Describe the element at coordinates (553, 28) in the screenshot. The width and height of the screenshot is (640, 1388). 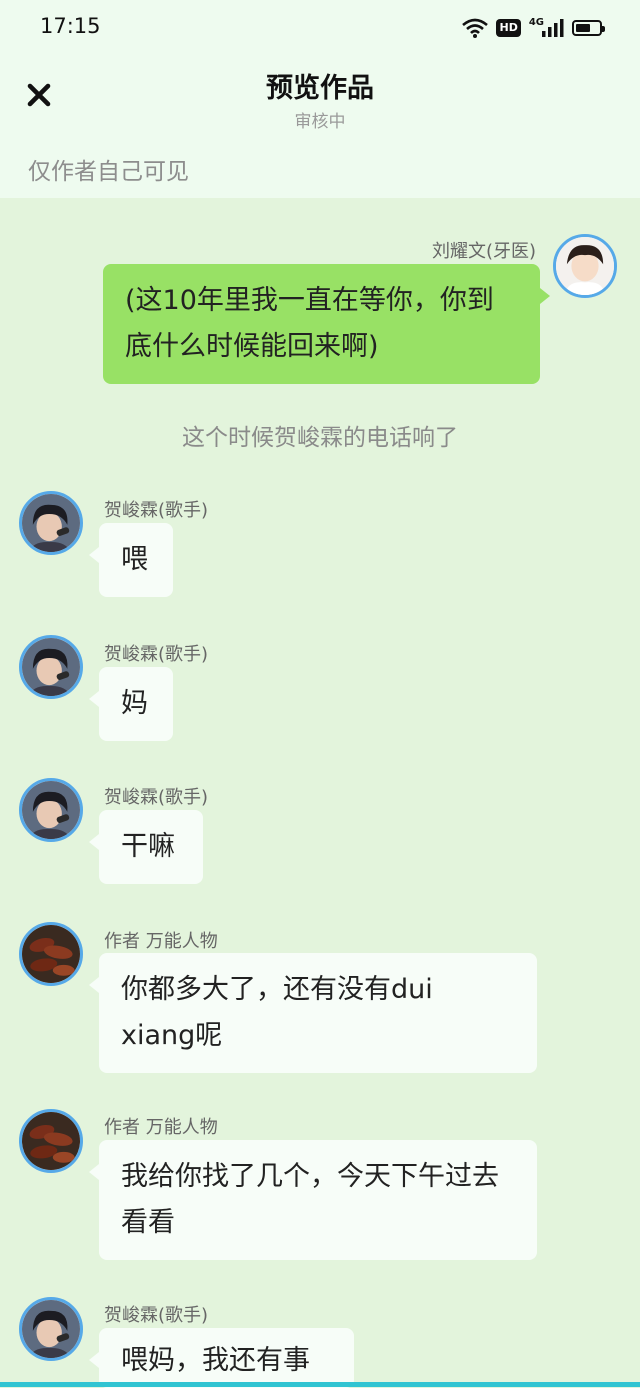
I see `signal-icon` at that location.